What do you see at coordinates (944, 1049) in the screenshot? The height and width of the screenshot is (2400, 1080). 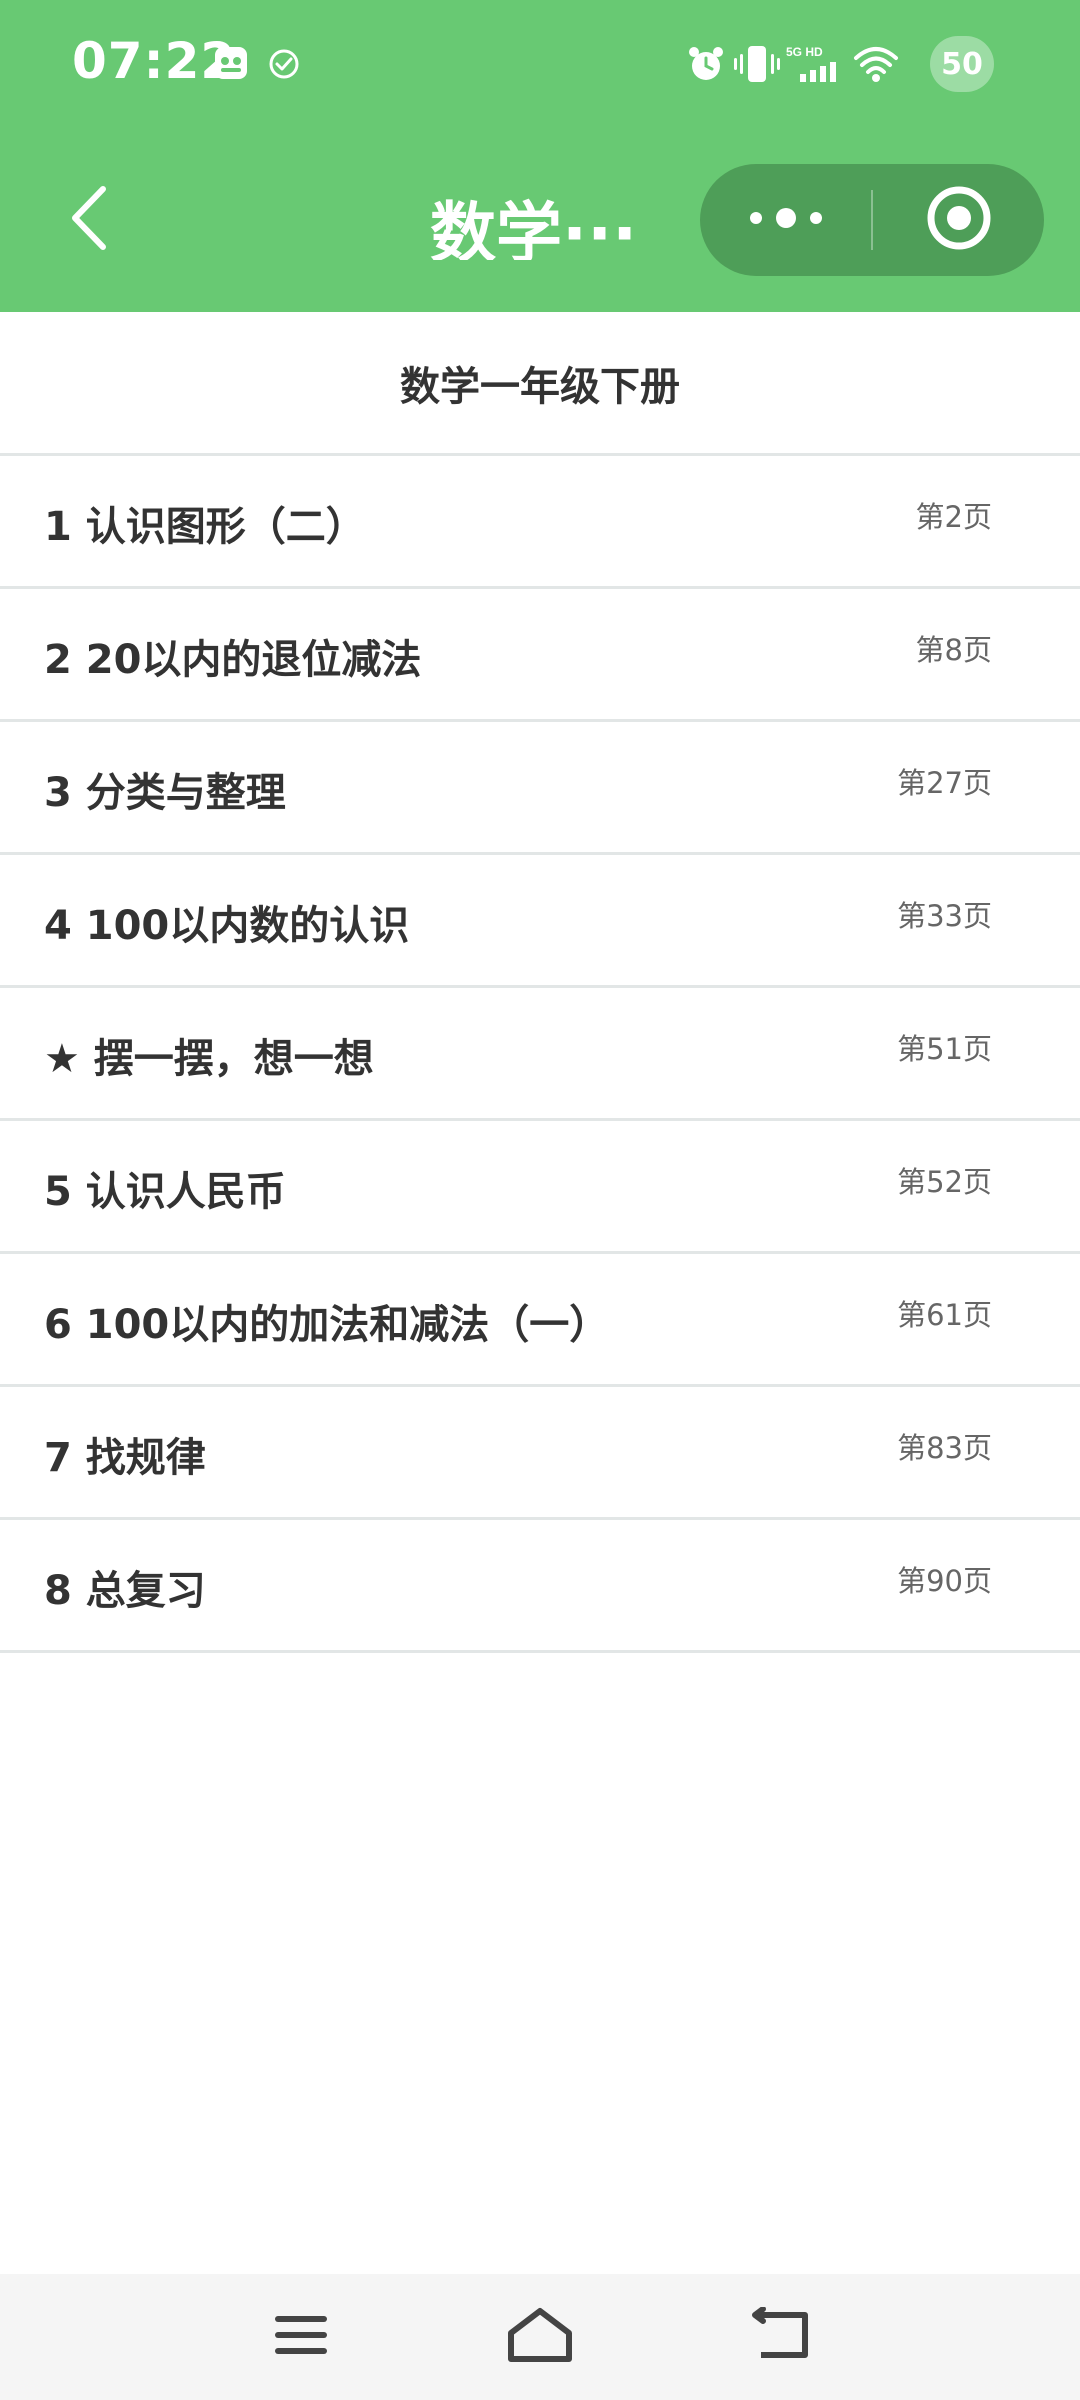 I see `chapter-page: 第51页` at bounding box center [944, 1049].